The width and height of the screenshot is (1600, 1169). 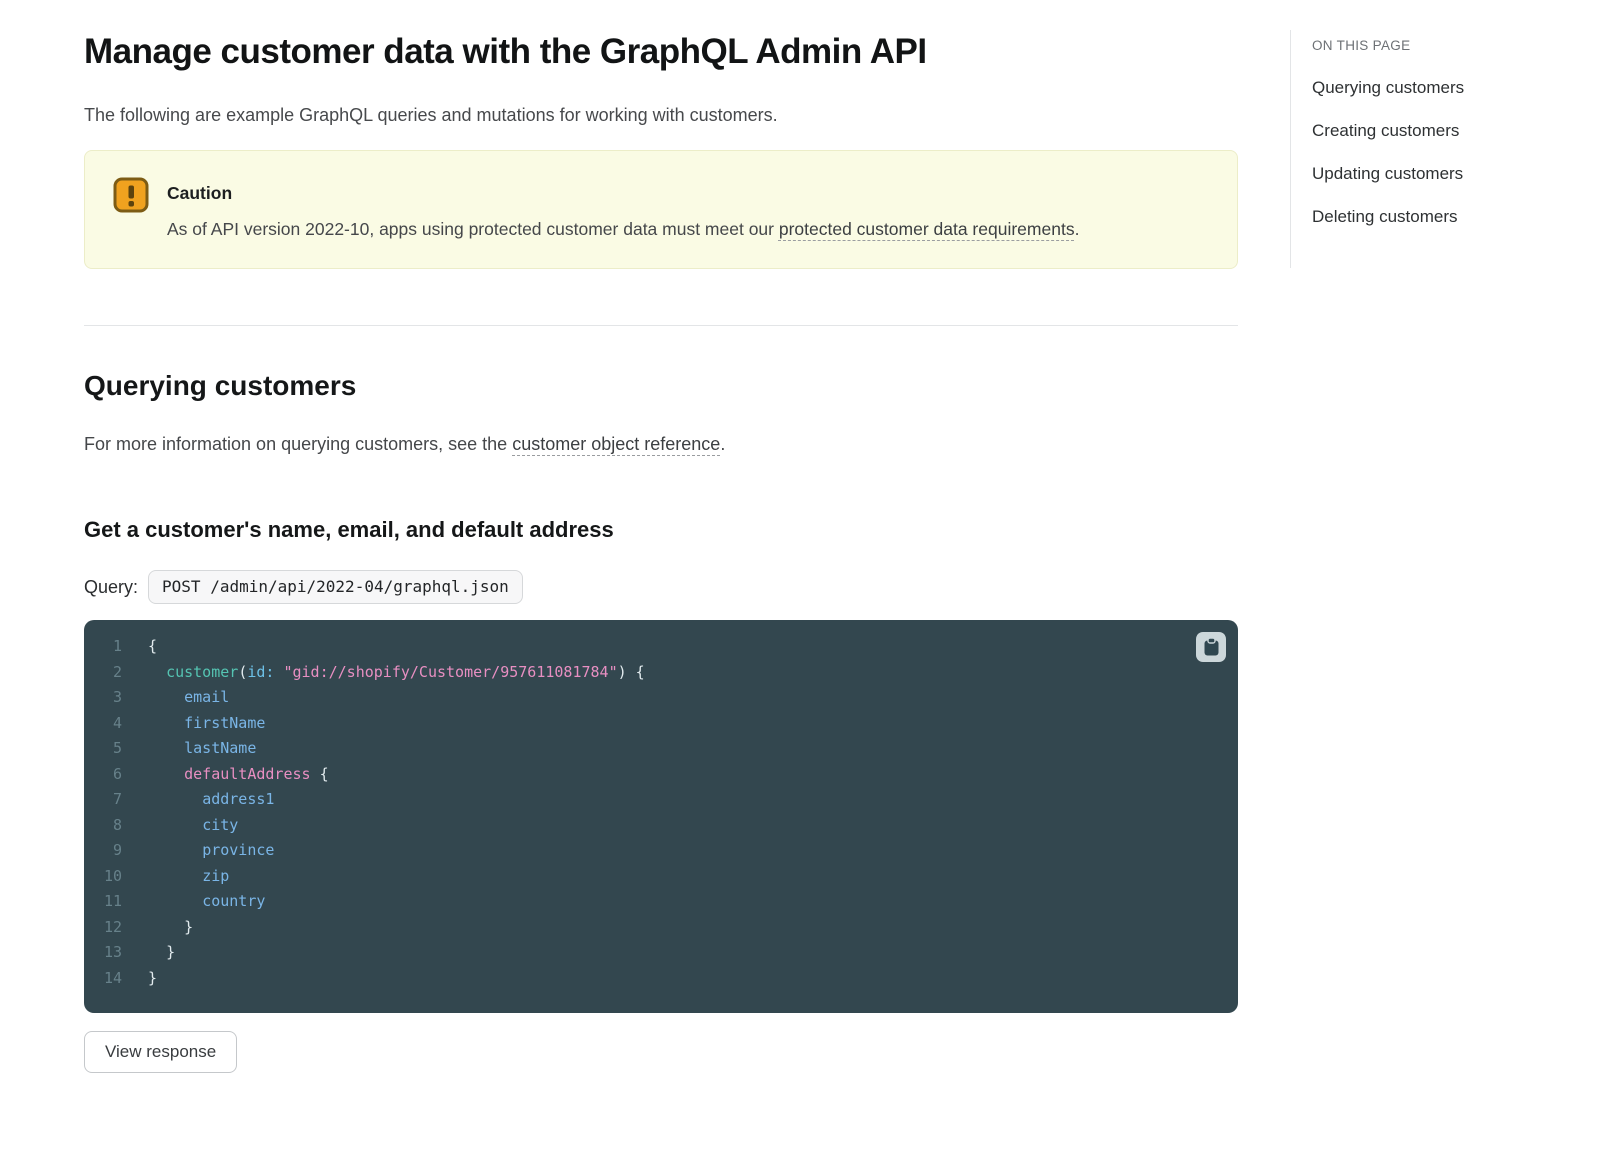 I want to click on code-token: email, so click(x=207, y=697).